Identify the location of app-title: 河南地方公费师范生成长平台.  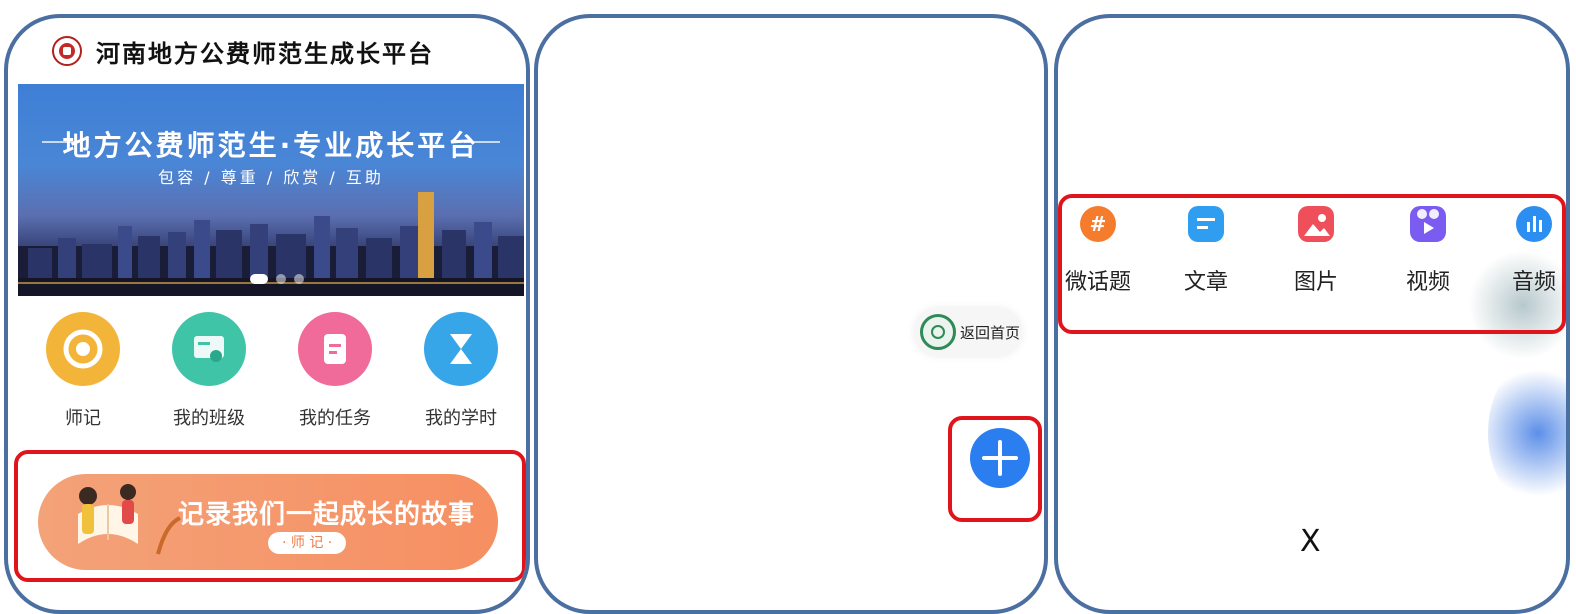
(265, 54).